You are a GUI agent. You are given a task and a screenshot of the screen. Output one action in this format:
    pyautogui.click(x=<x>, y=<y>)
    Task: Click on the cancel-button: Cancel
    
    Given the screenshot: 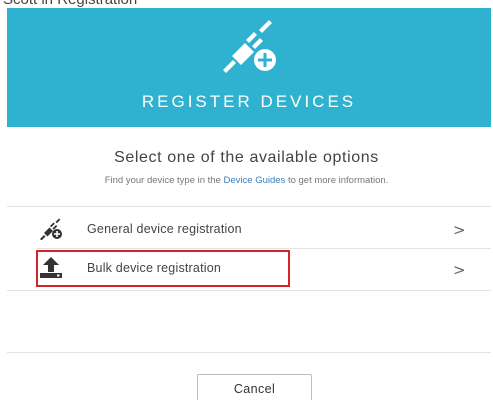 What is the action you would take?
    pyautogui.click(x=254, y=387)
    